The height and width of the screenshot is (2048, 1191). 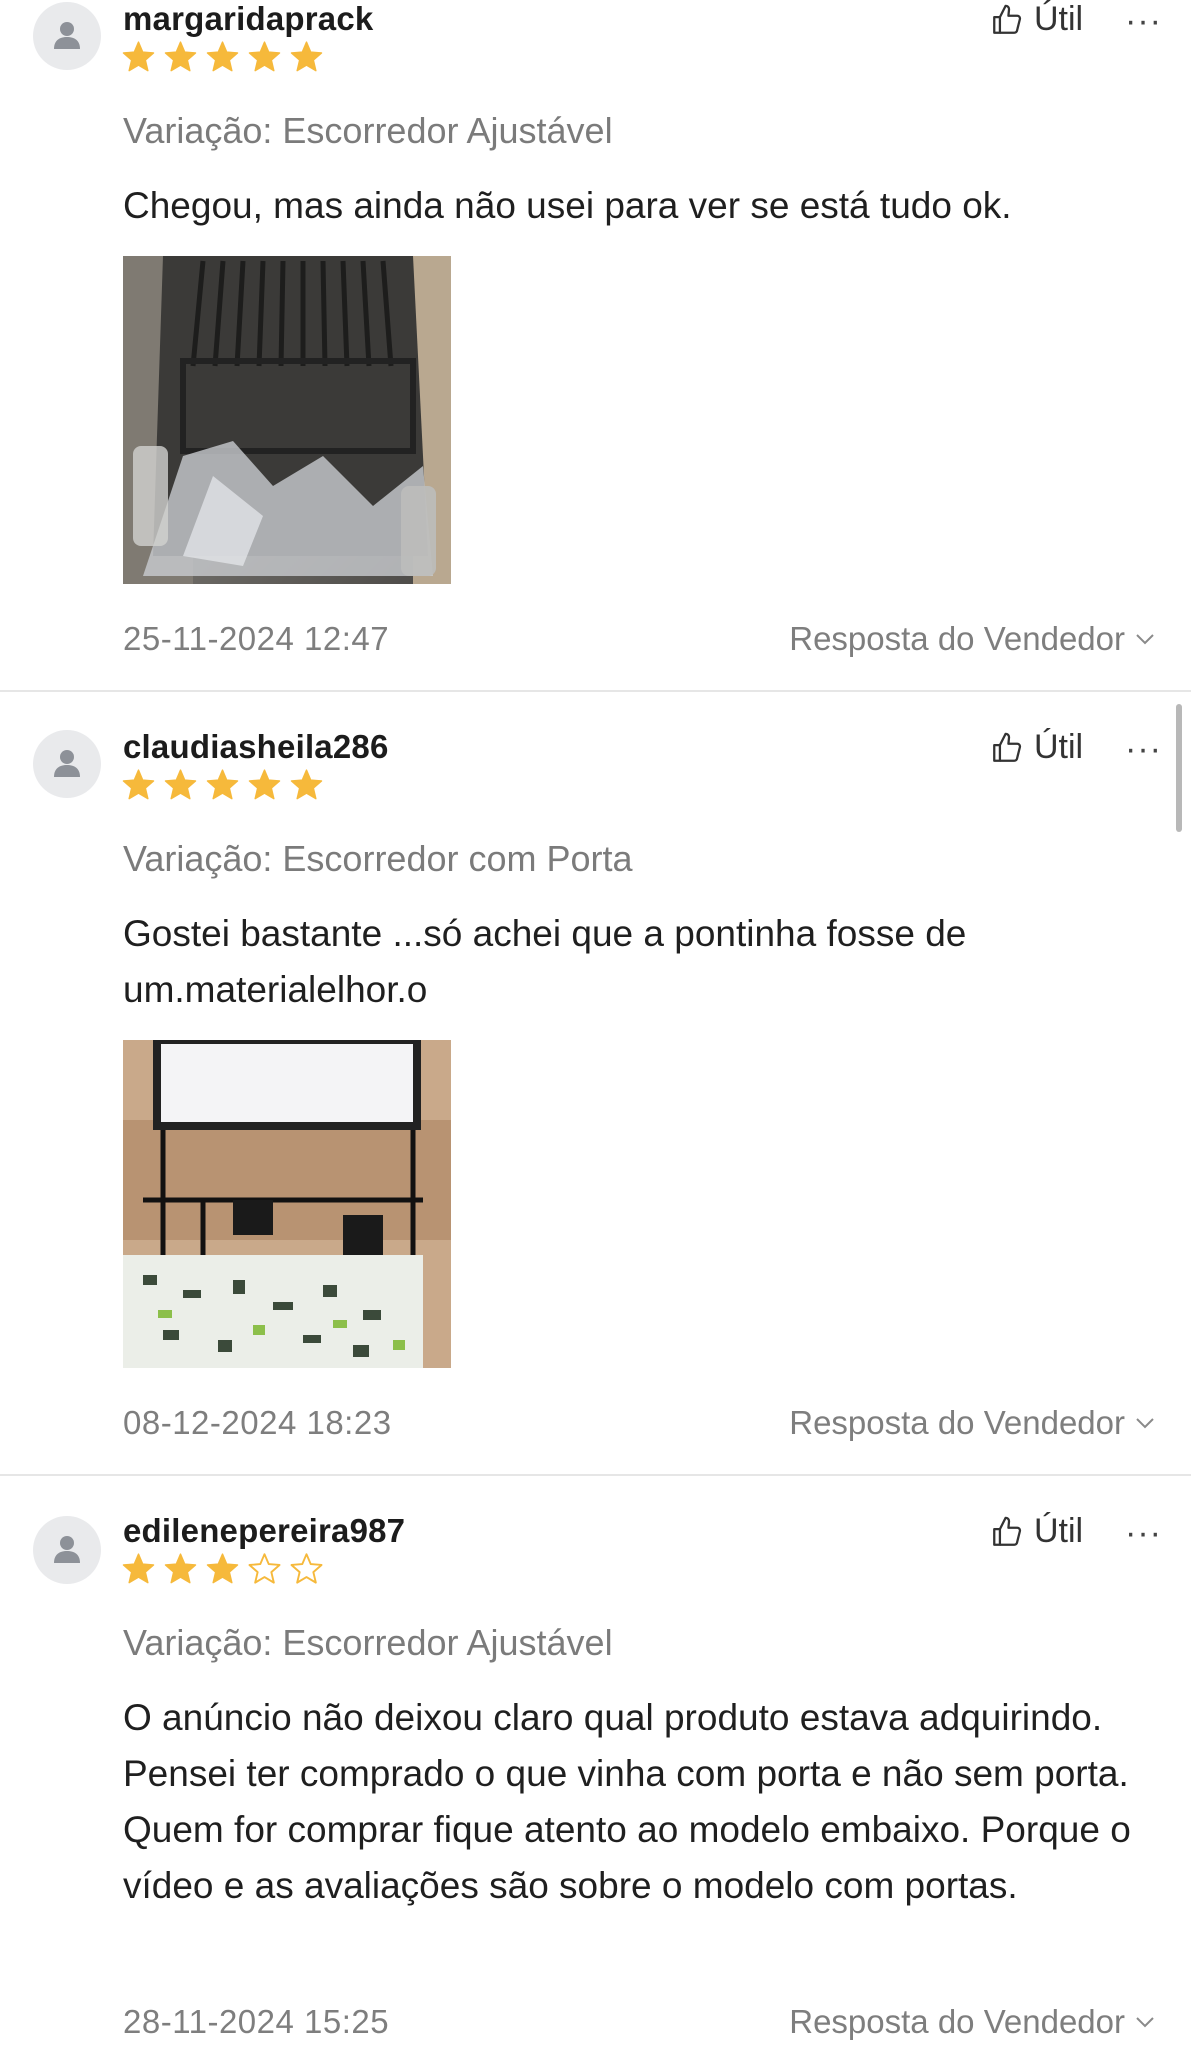 I want to click on review-date: 08-12-2024 18:23, so click(x=257, y=1422).